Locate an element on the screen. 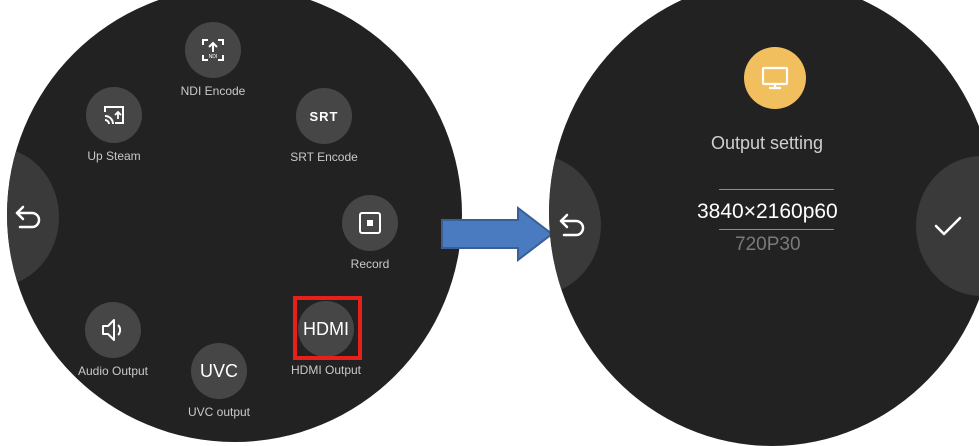  next-resolution-option: 720P30 is located at coordinates (768, 245).